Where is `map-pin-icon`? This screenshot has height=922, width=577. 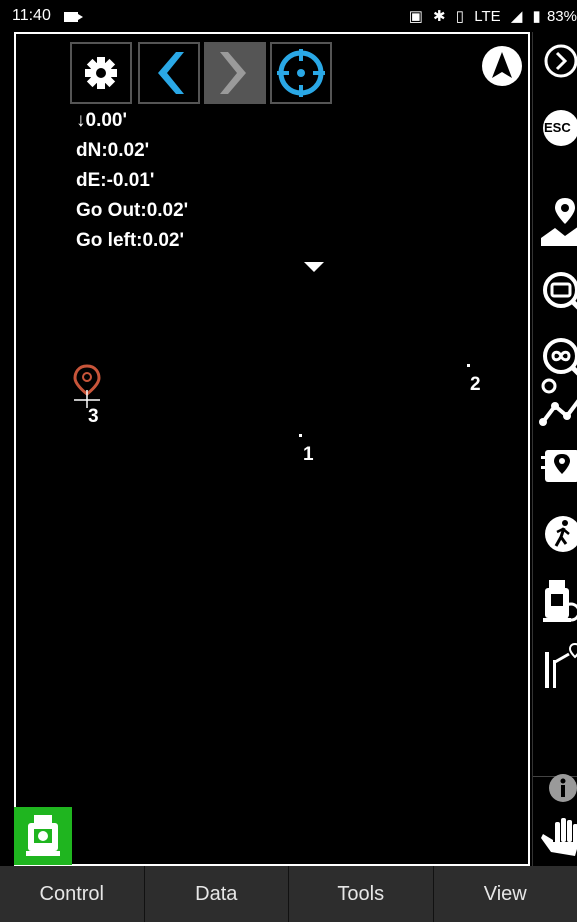 map-pin-icon is located at coordinates (559, 222).